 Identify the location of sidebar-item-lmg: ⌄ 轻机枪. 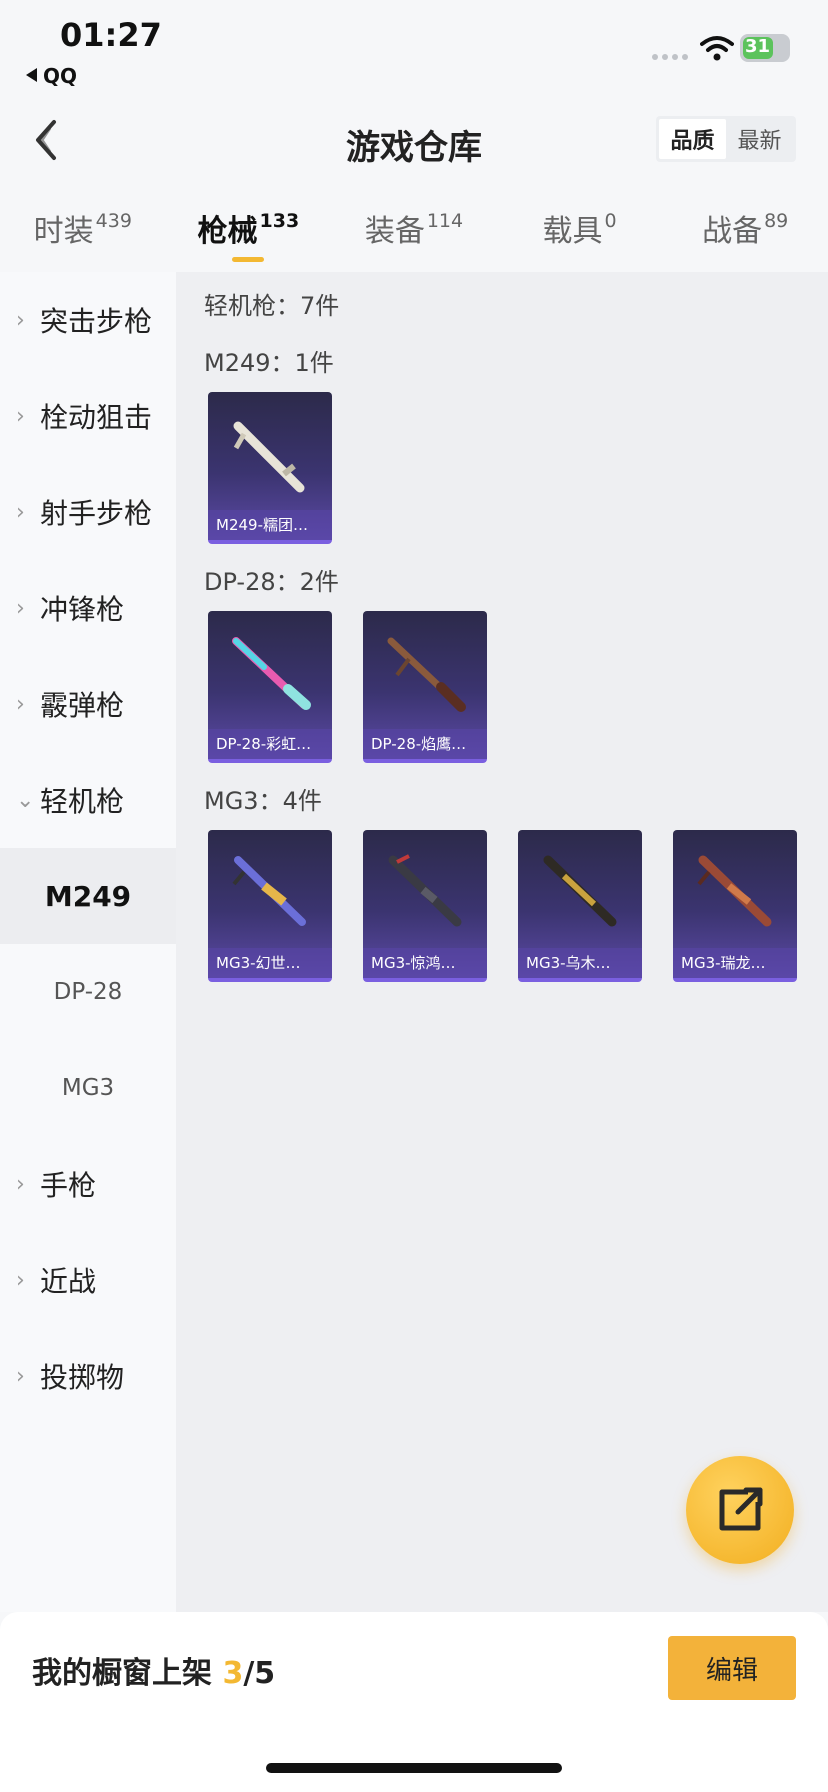
(88, 800).